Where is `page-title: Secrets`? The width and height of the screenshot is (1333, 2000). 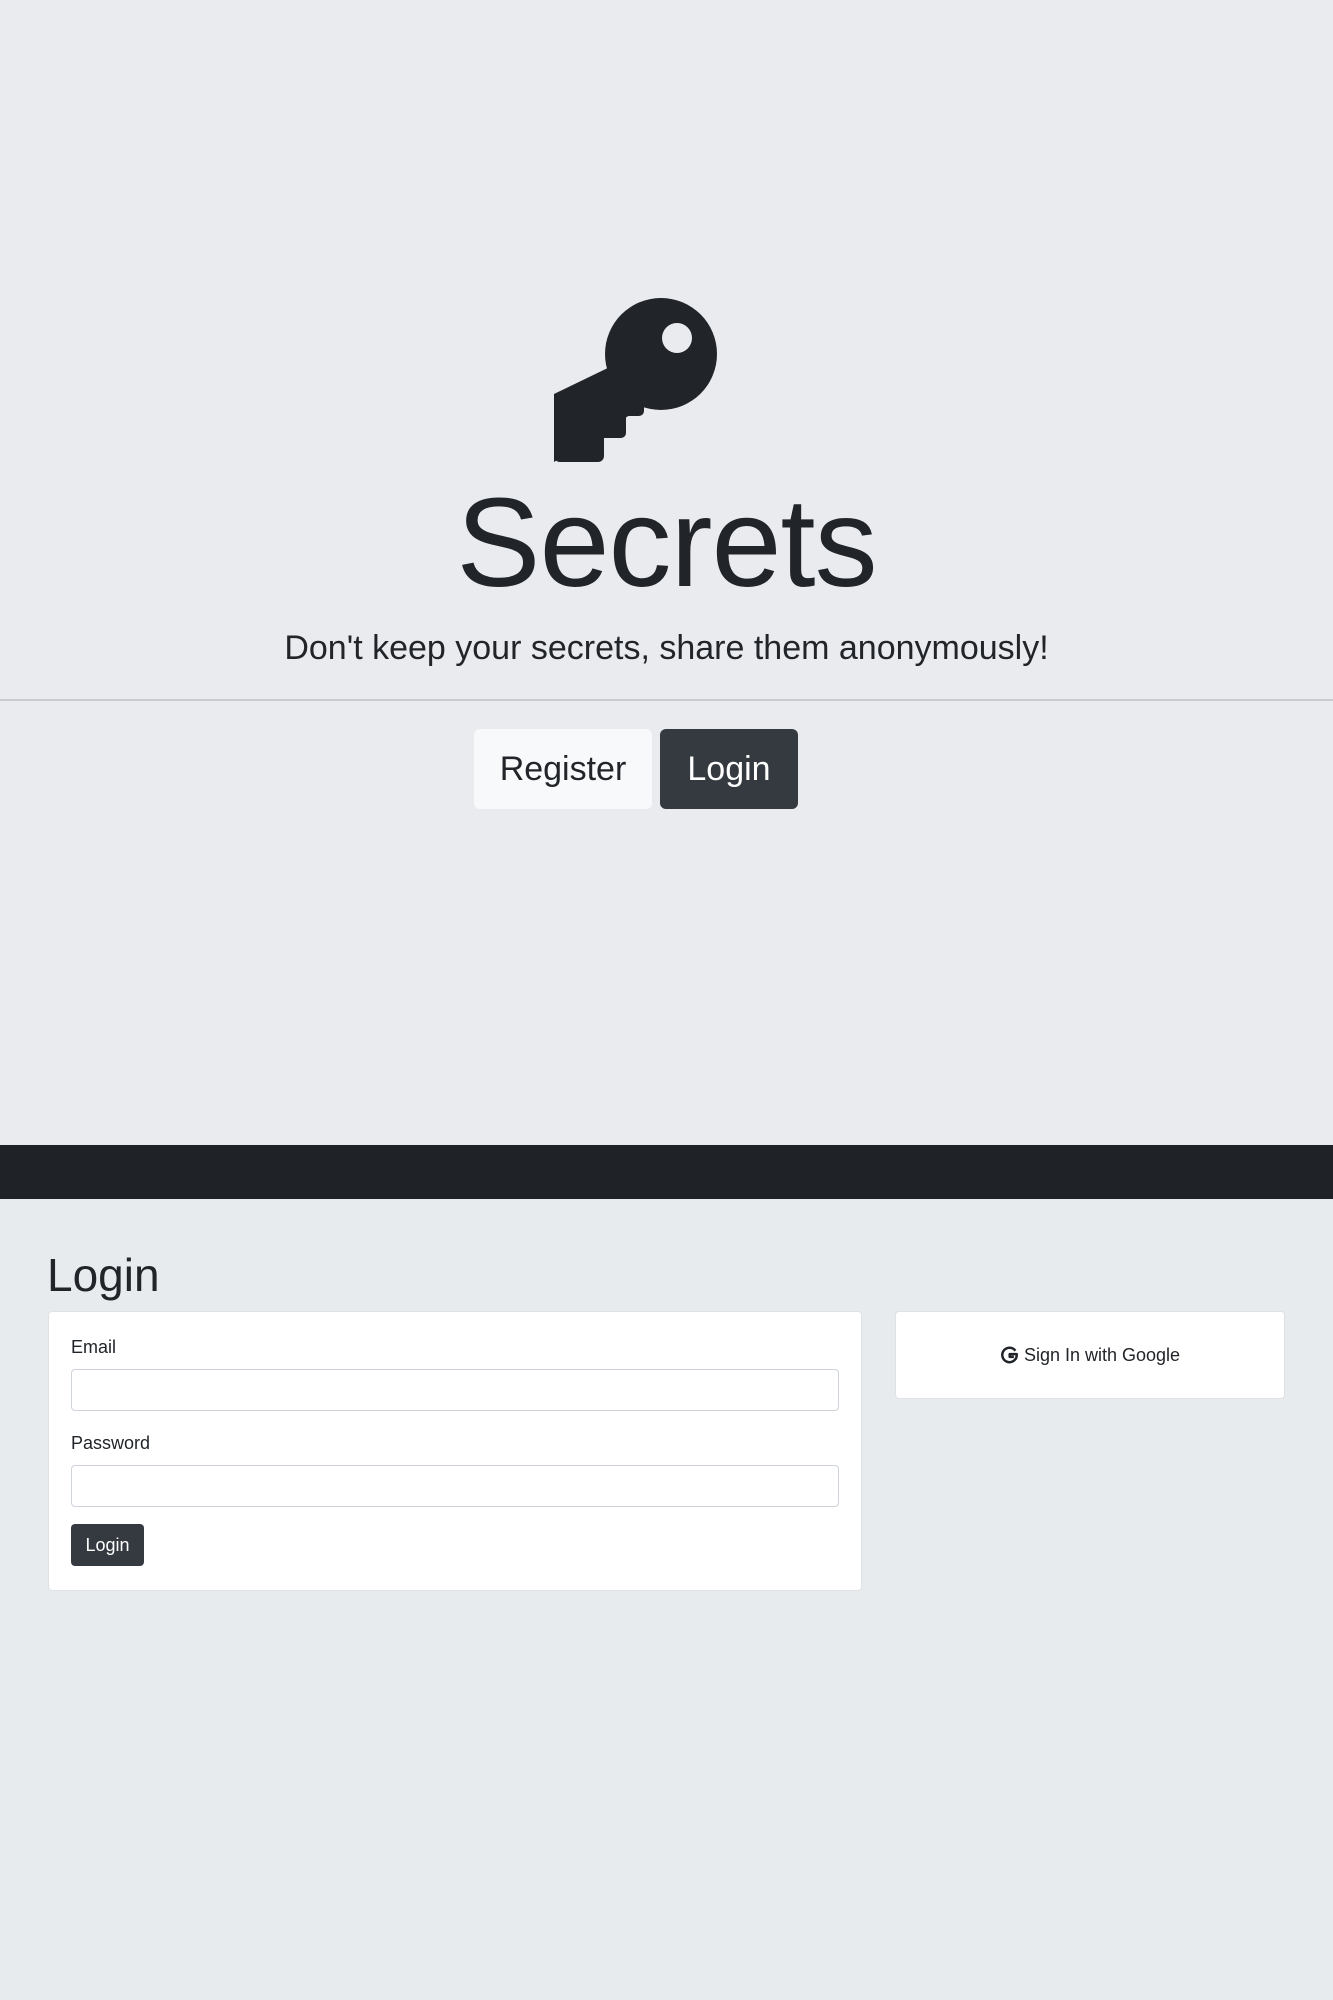
page-title: Secrets is located at coordinates (666, 542).